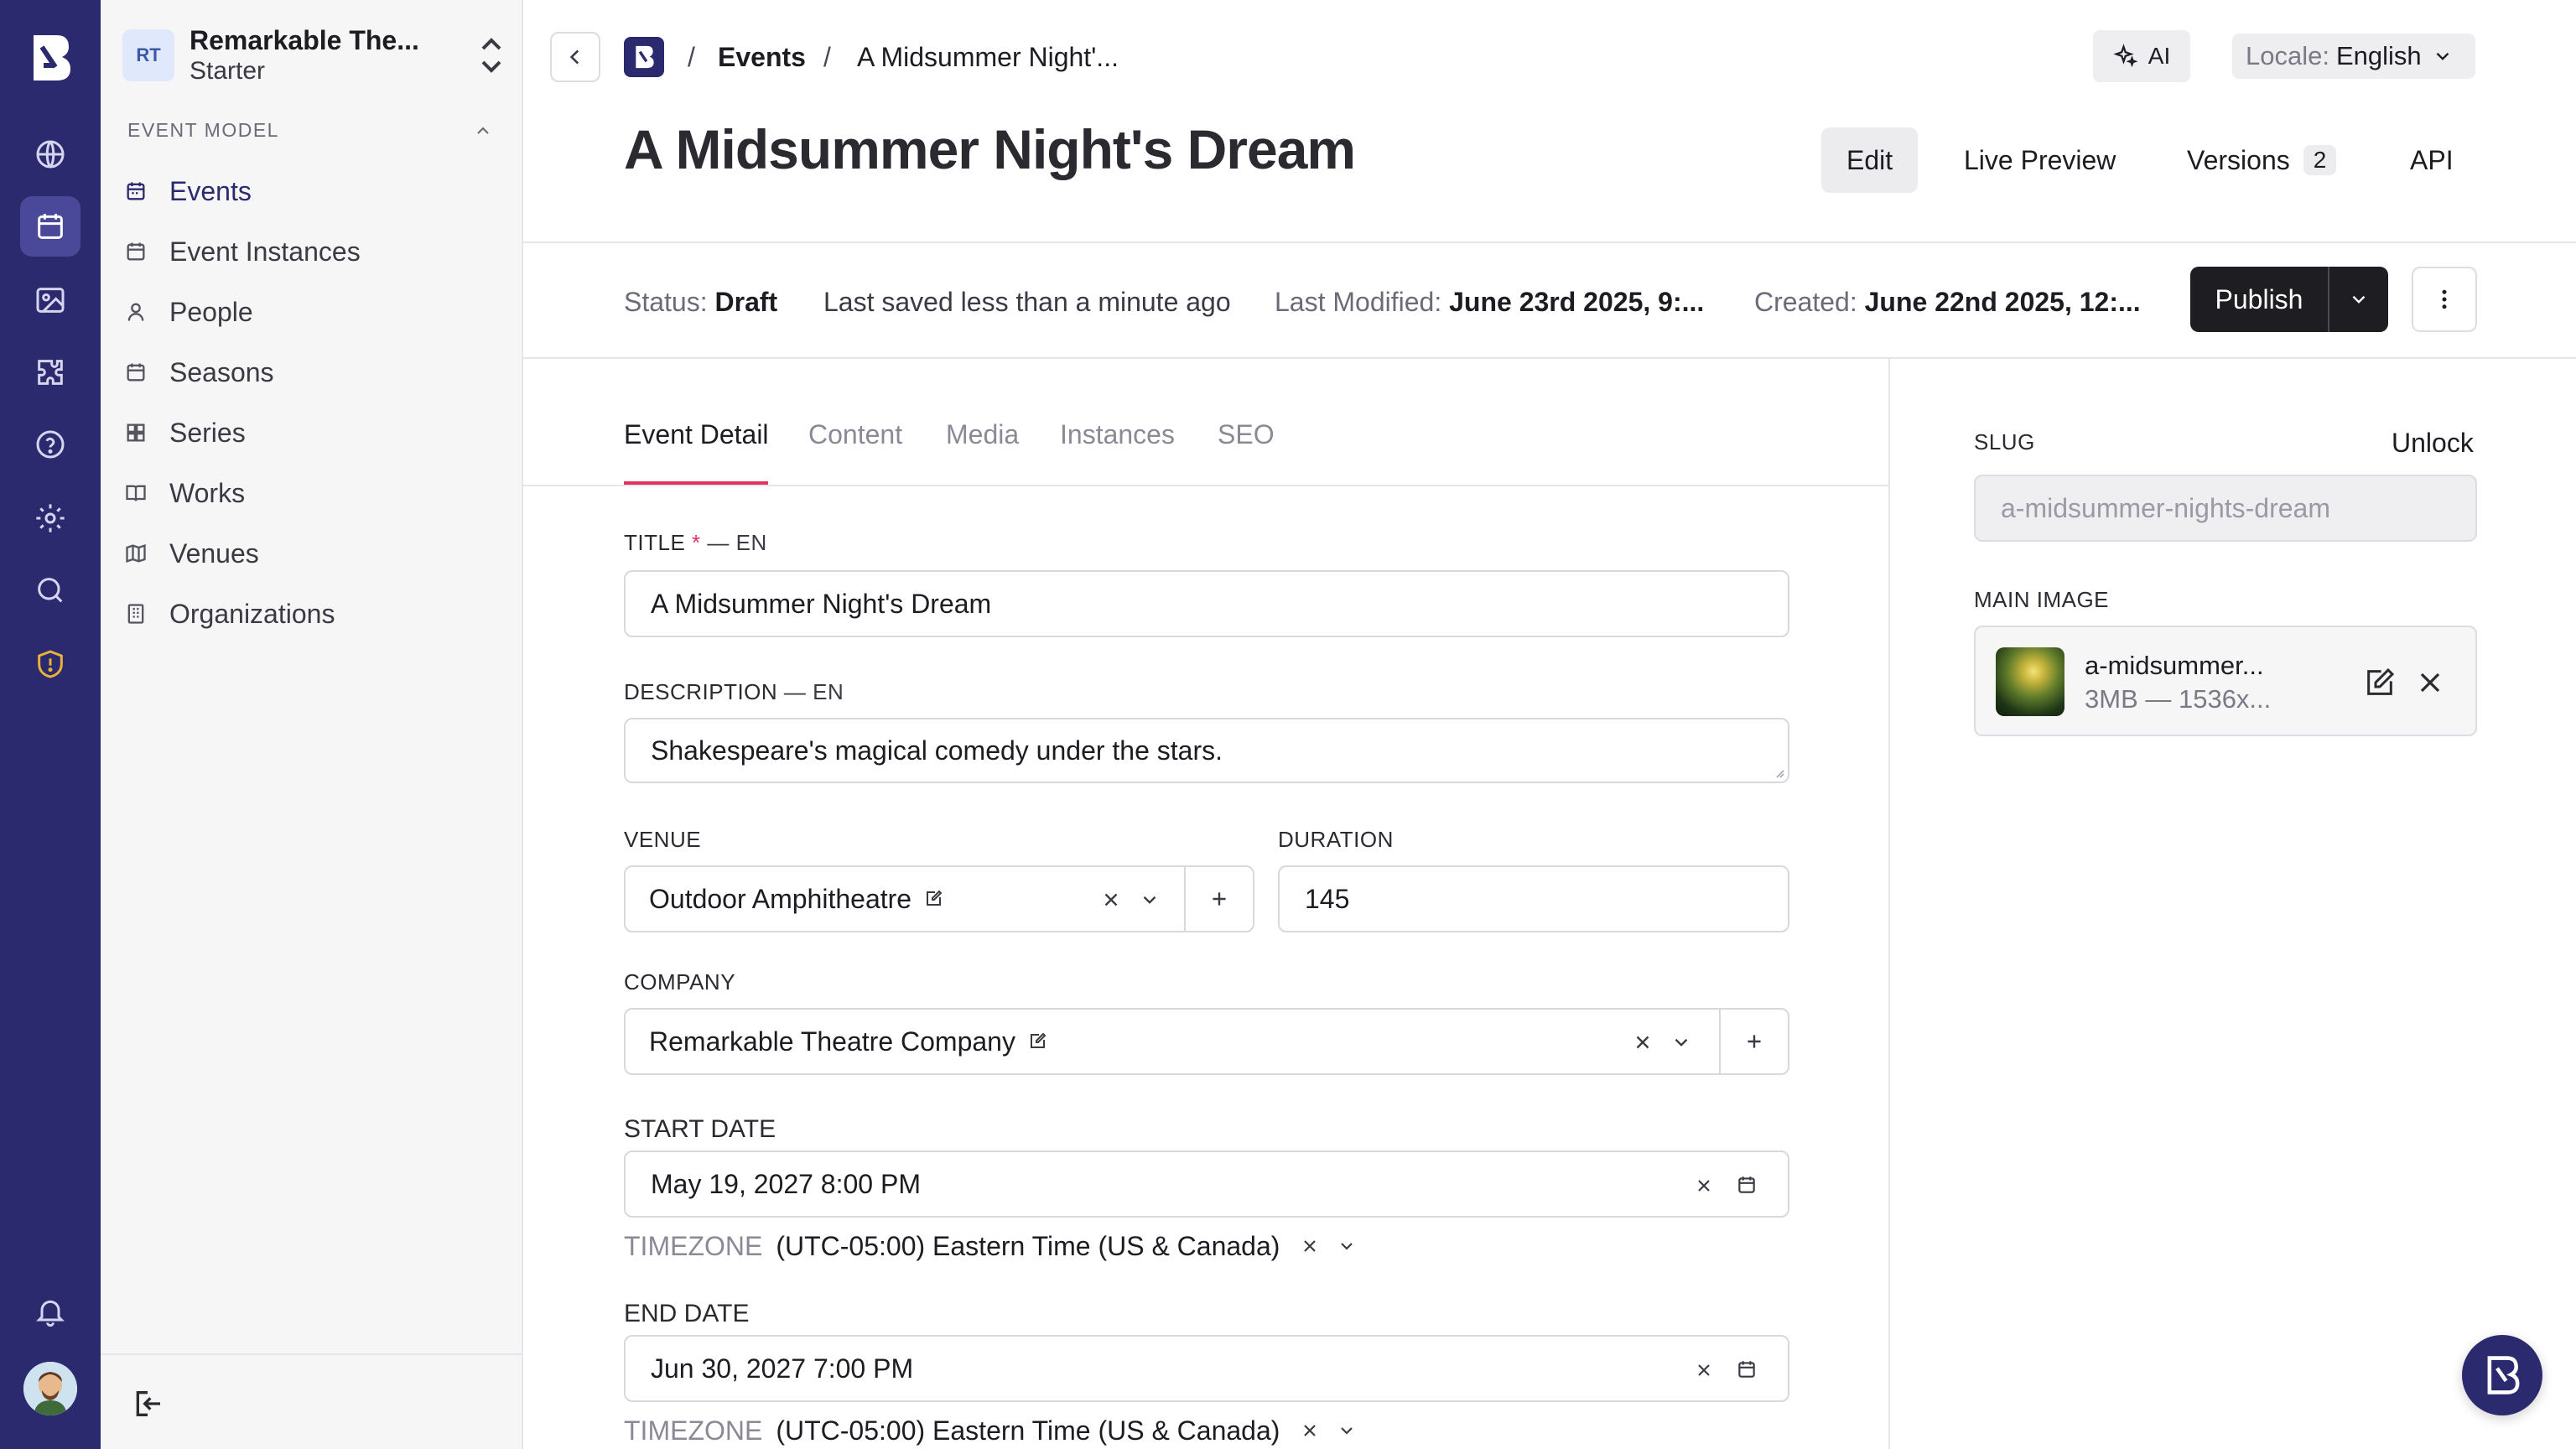 The width and height of the screenshot is (2576, 1449). Describe the element at coordinates (2432, 160) in the screenshot. I see `tab-api: API` at that location.